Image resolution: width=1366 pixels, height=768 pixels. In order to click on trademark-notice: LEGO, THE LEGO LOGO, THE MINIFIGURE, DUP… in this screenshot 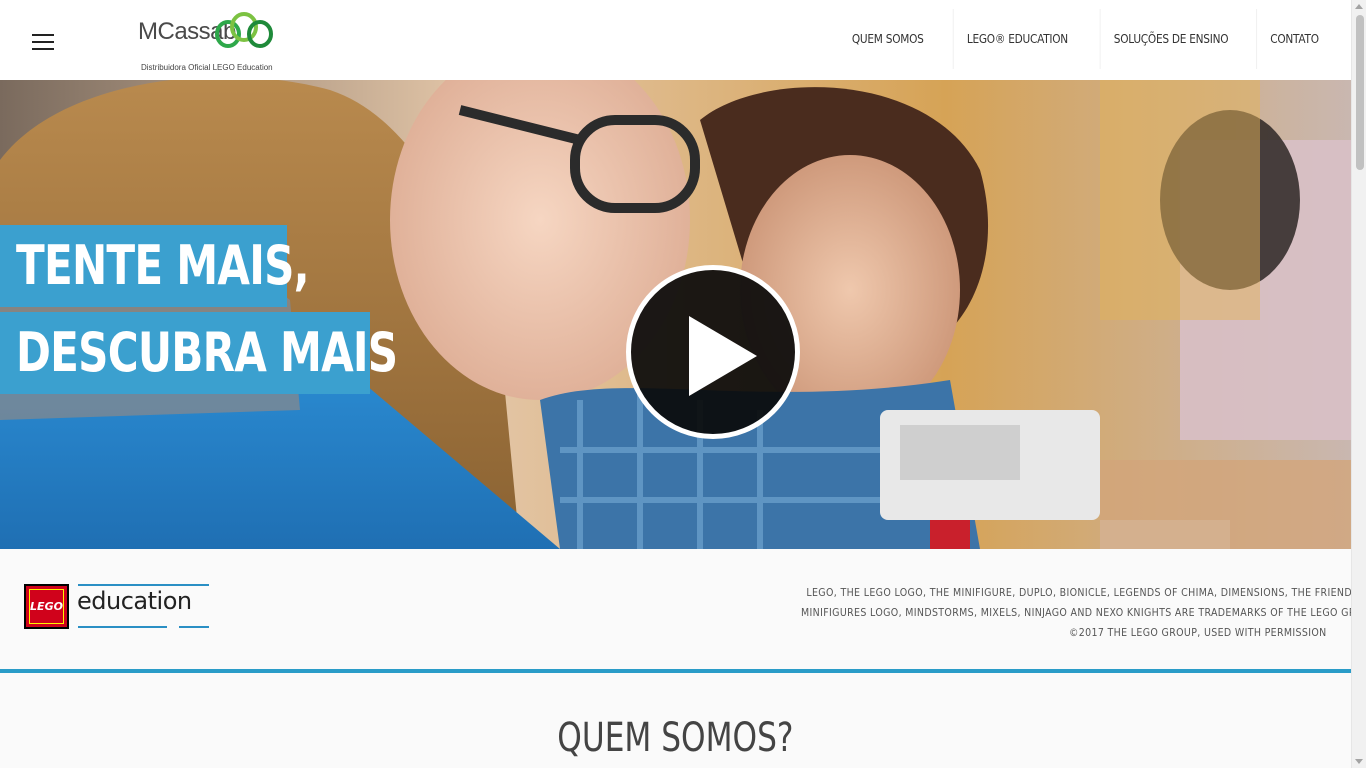, I will do `click(1036, 613)`.